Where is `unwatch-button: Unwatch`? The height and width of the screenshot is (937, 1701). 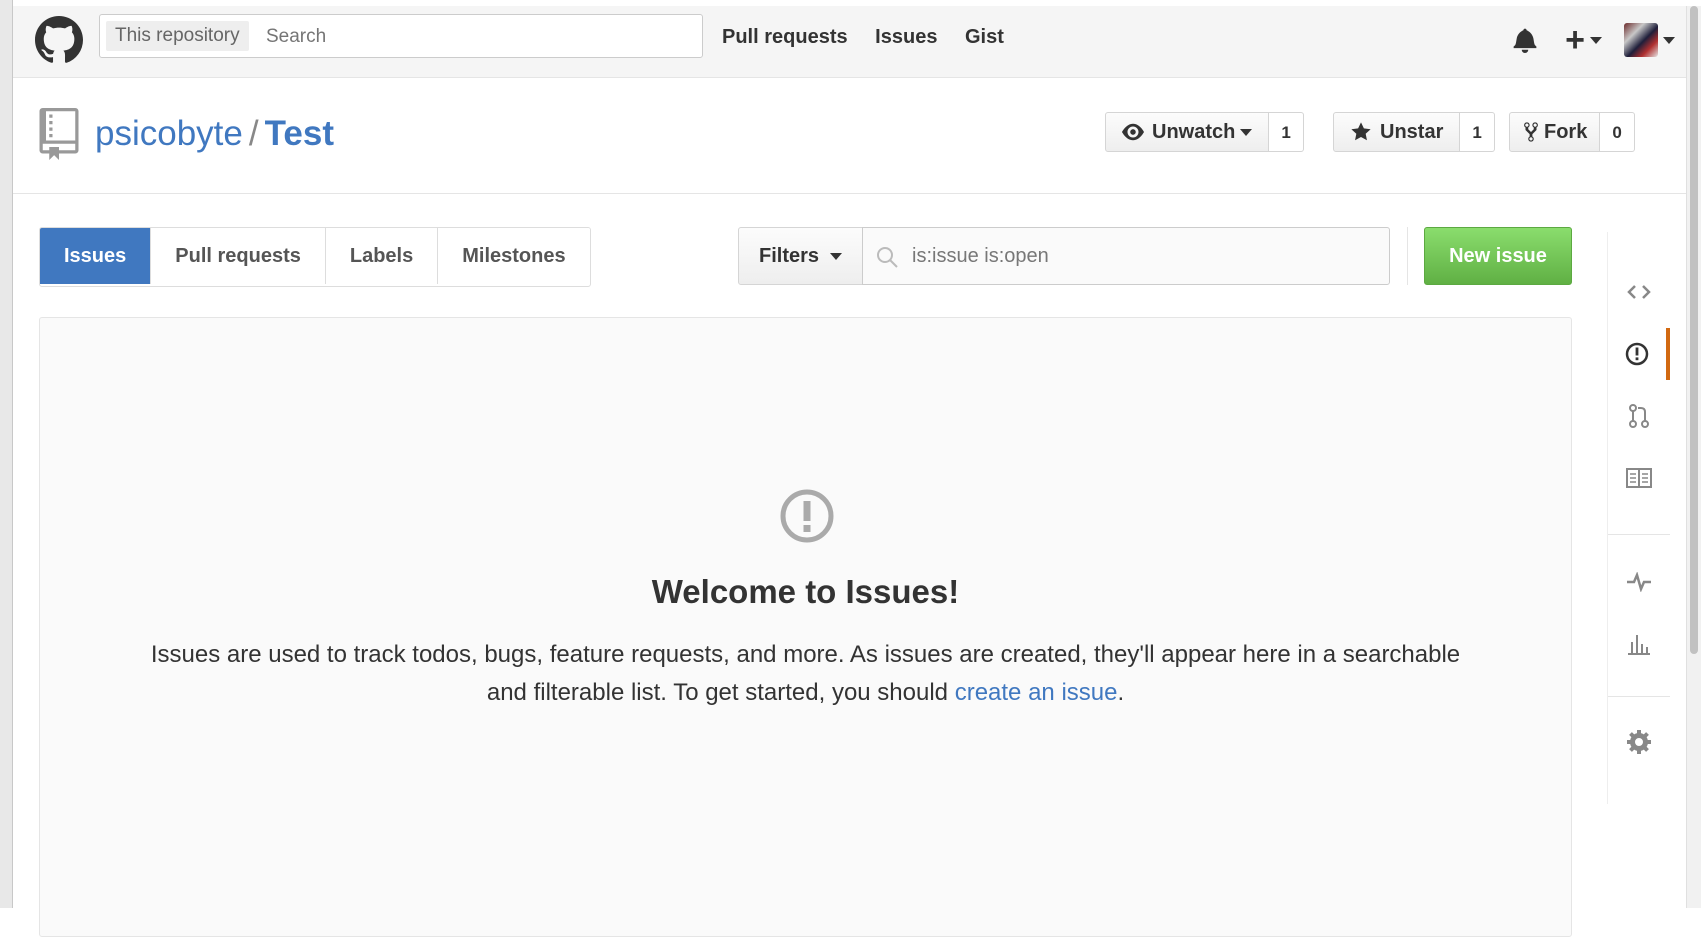 unwatch-button: Unwatch is located at coordinates (1187, 132).